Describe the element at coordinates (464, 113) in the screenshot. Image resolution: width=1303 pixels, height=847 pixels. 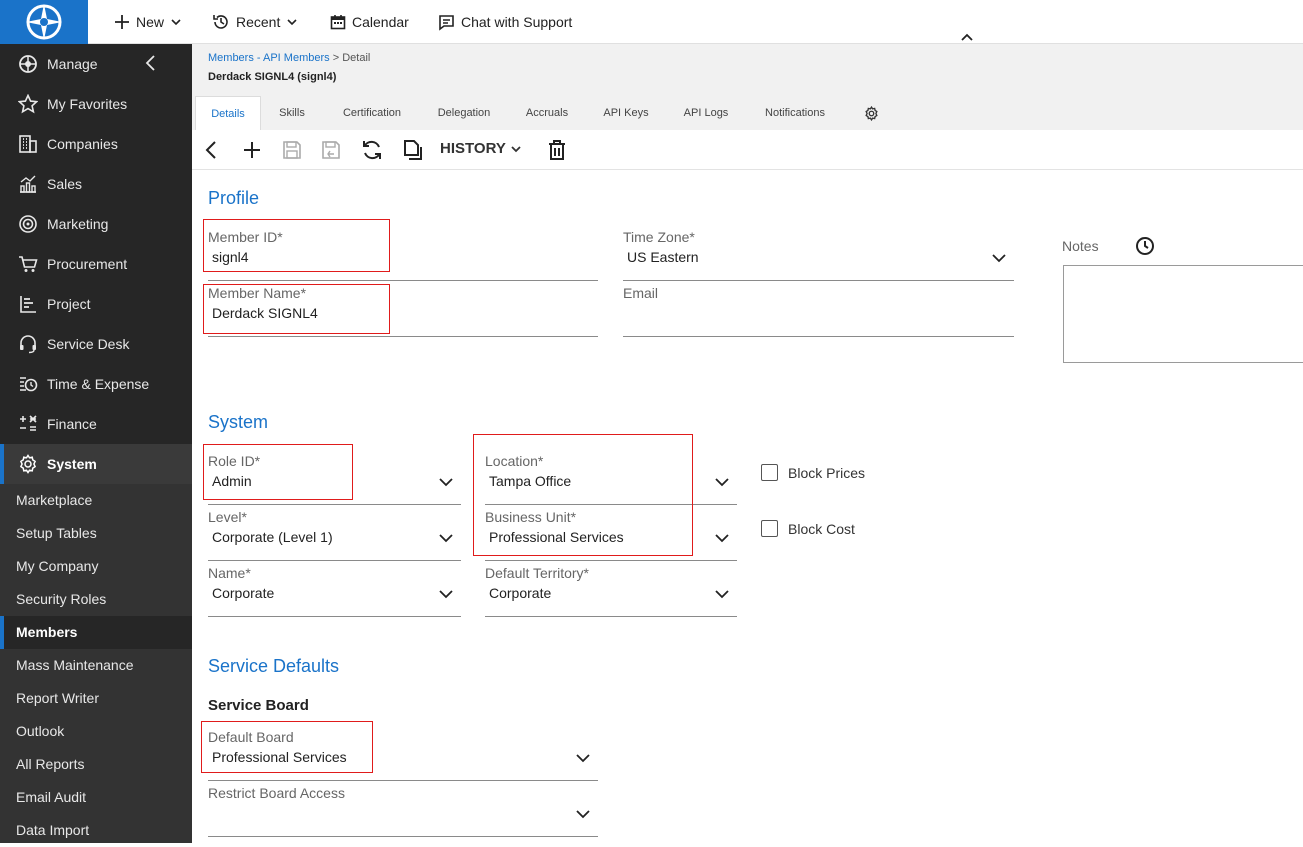
I see `tab-delegation: Delegation` at that location.